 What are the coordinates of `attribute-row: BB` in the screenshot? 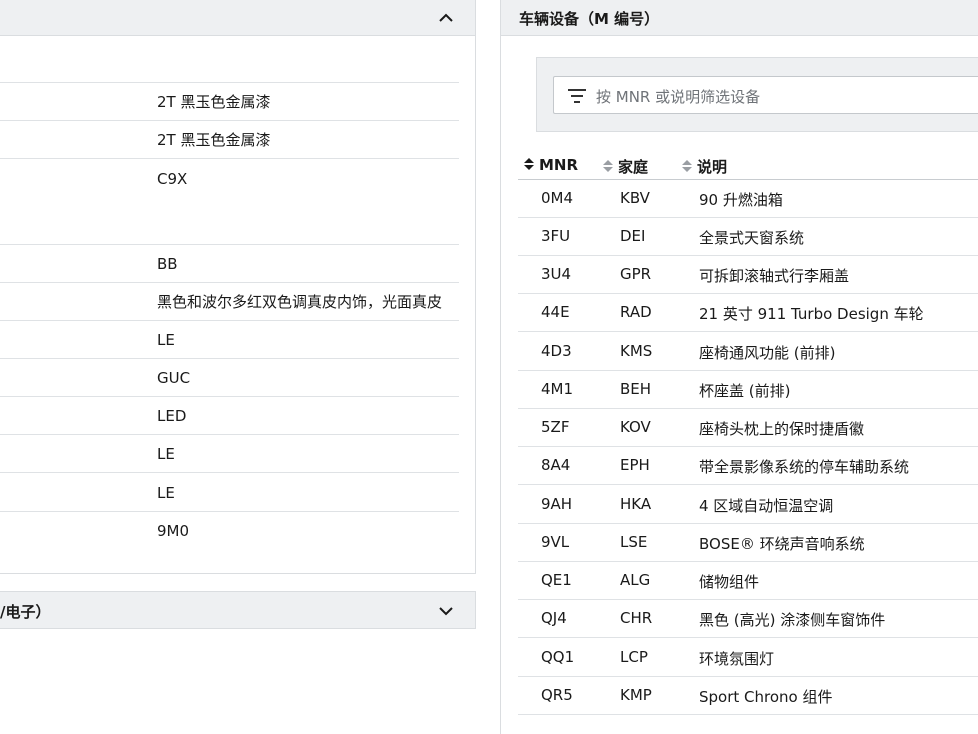 It's located at (229, 264).